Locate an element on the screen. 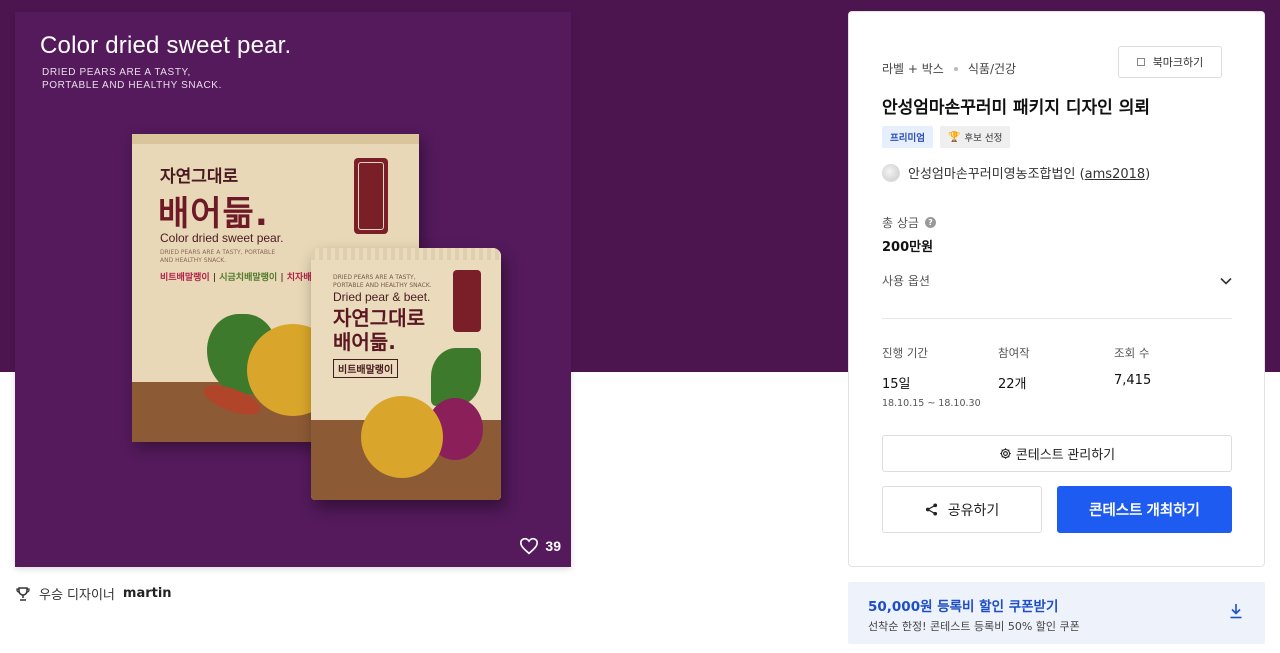  box-text-small: 자연그대로 is located at coordinates (199, 177).